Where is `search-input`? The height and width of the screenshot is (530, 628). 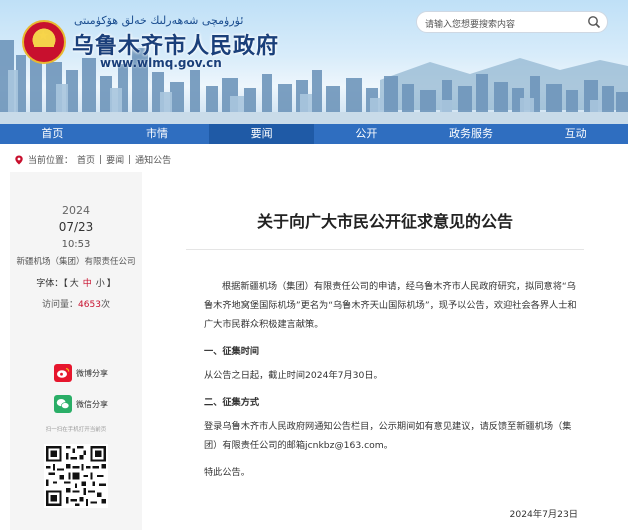
search-input is located at coordinates (505, 25).